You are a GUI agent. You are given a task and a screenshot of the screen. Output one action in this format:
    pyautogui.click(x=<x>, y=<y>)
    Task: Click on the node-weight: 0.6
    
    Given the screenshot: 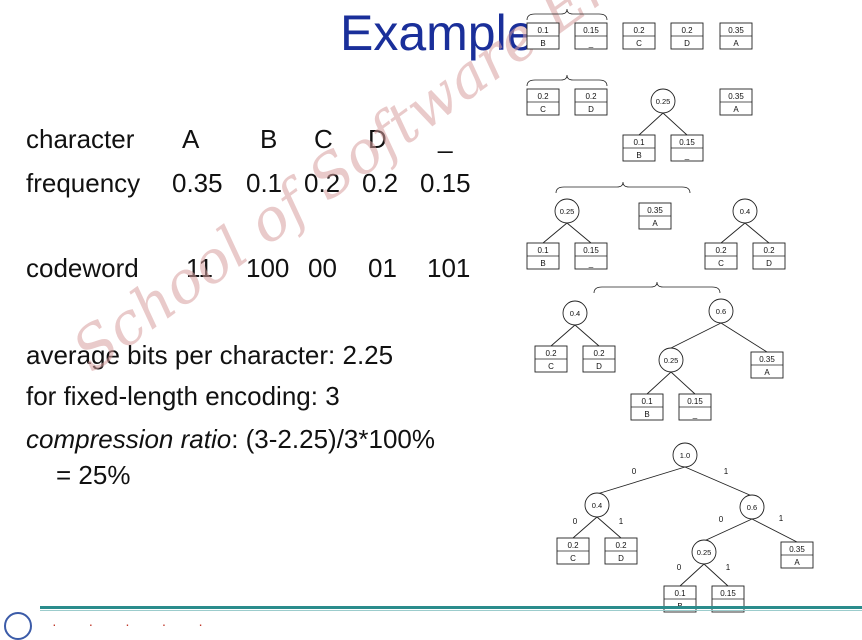 What is the action you would take?
    pyautogui.click(x=721, y=311)
    